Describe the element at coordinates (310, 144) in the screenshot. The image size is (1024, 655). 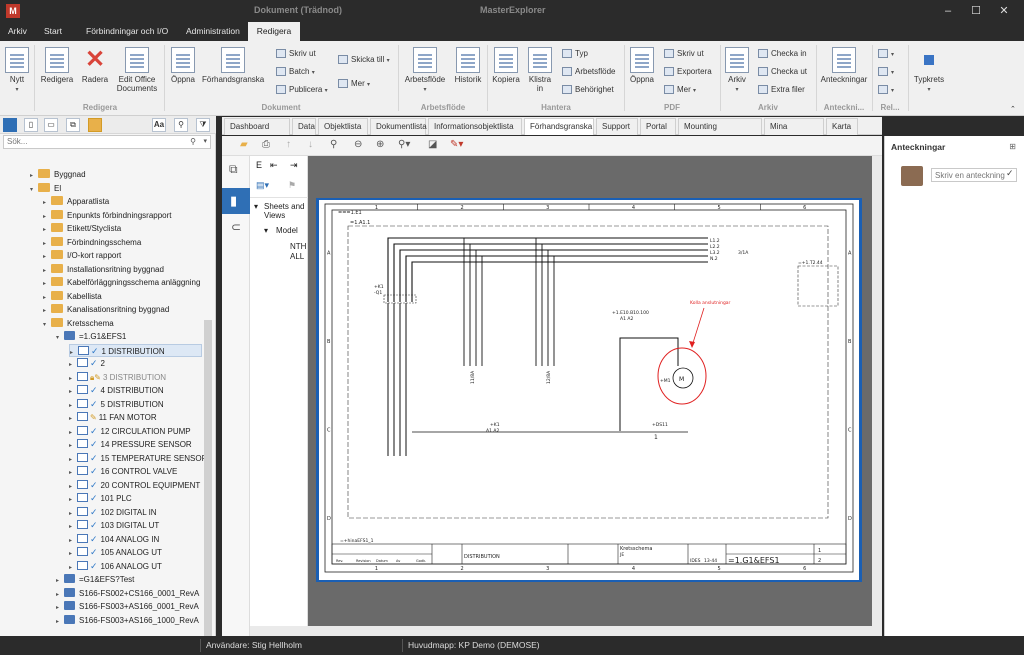
I see `arrow-down-icon: ↓` at that location.